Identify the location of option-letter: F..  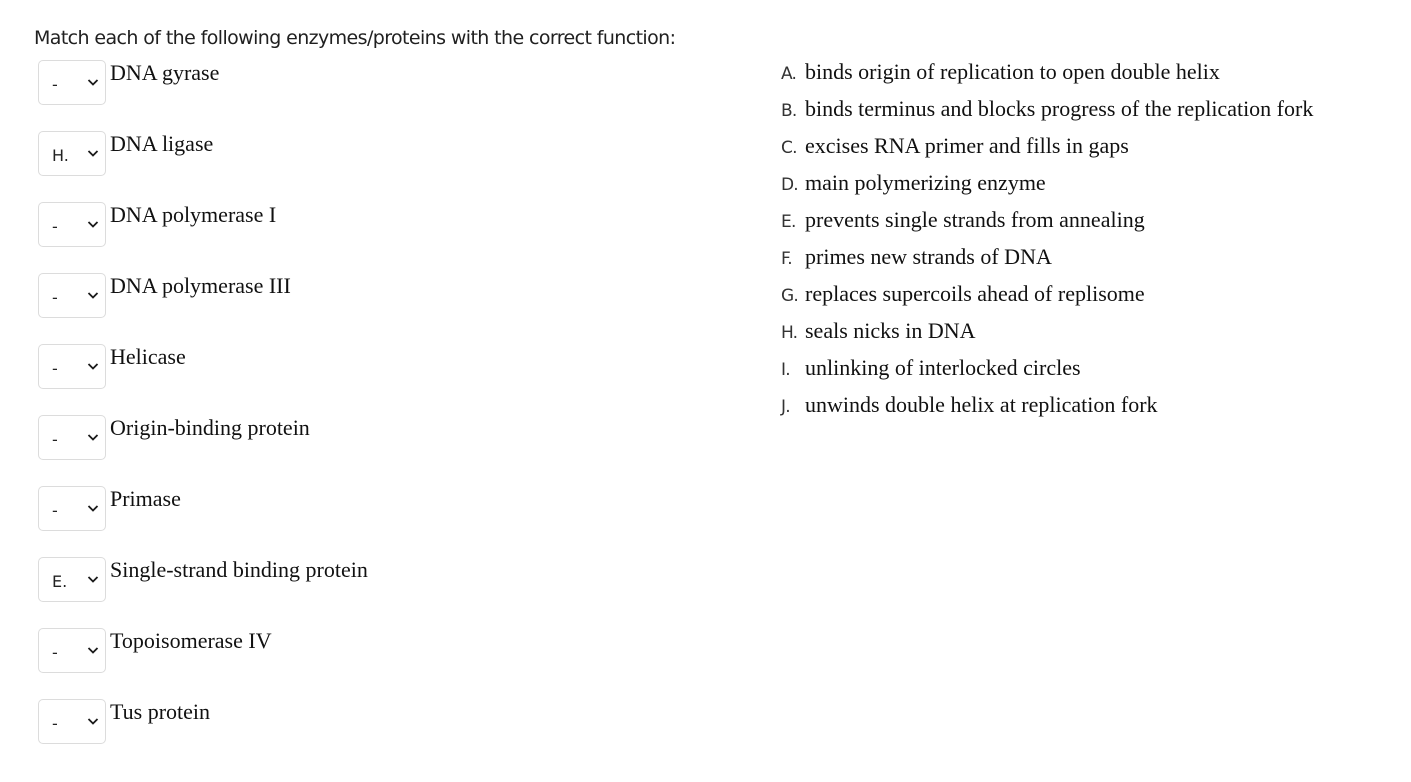
(787, 259).